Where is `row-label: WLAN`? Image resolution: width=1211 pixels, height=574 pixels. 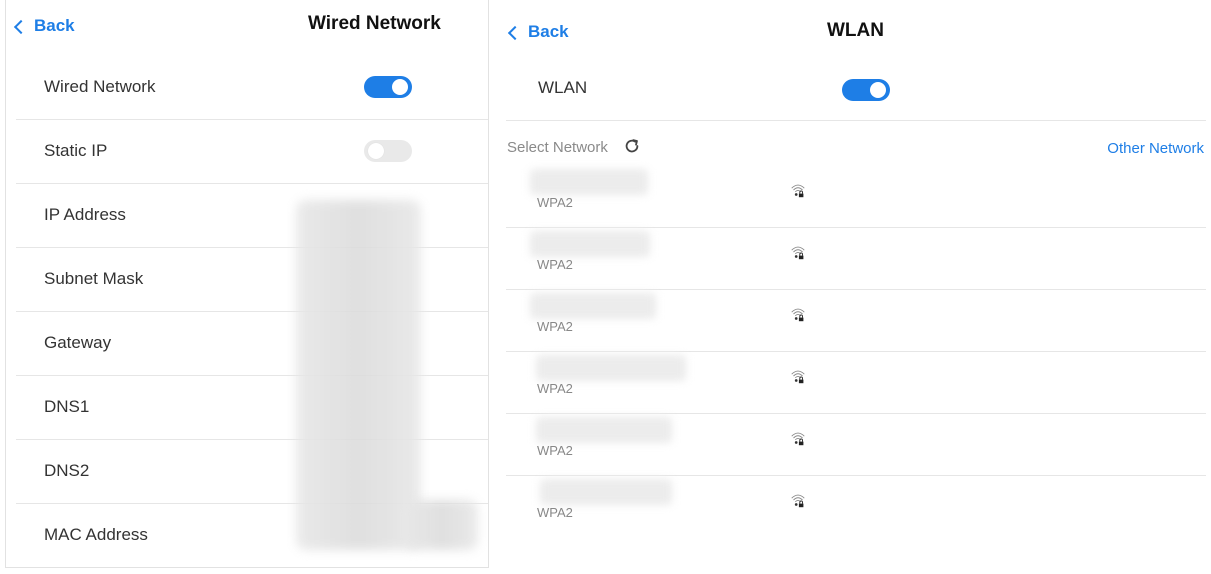
row-label: WLAN is located at coordinates (563, 87).